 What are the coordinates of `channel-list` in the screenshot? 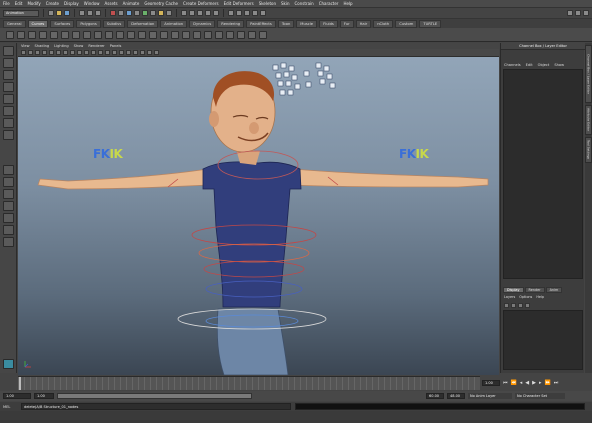 It's located at (543, 174).